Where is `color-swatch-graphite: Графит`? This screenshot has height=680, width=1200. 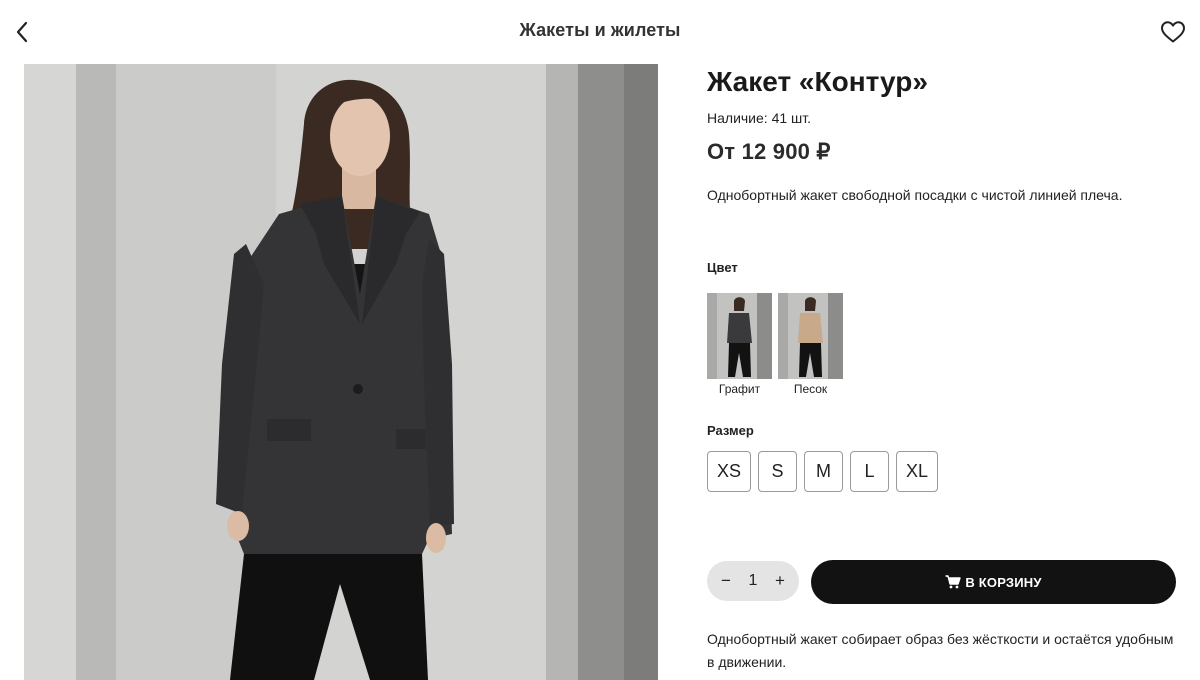
color-swatch-graphite: Графит is located at coordinates (739, 344).